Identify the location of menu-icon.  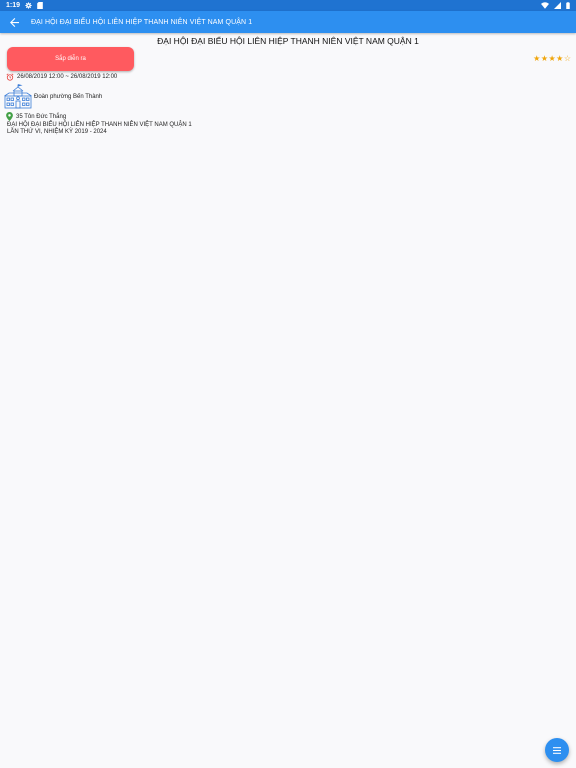
(557, 750).